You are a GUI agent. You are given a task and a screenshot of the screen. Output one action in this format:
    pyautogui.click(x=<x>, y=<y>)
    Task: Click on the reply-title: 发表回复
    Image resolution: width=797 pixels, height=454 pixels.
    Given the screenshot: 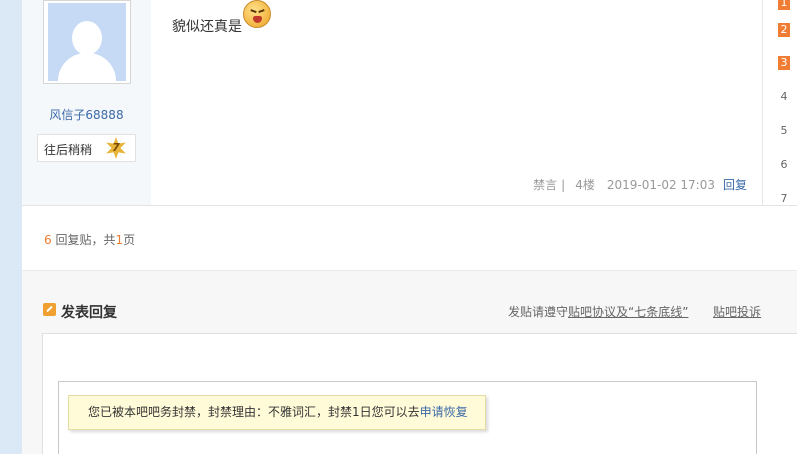 What is the action you would take?
    pyautogui.click(x=89, y=313)
    